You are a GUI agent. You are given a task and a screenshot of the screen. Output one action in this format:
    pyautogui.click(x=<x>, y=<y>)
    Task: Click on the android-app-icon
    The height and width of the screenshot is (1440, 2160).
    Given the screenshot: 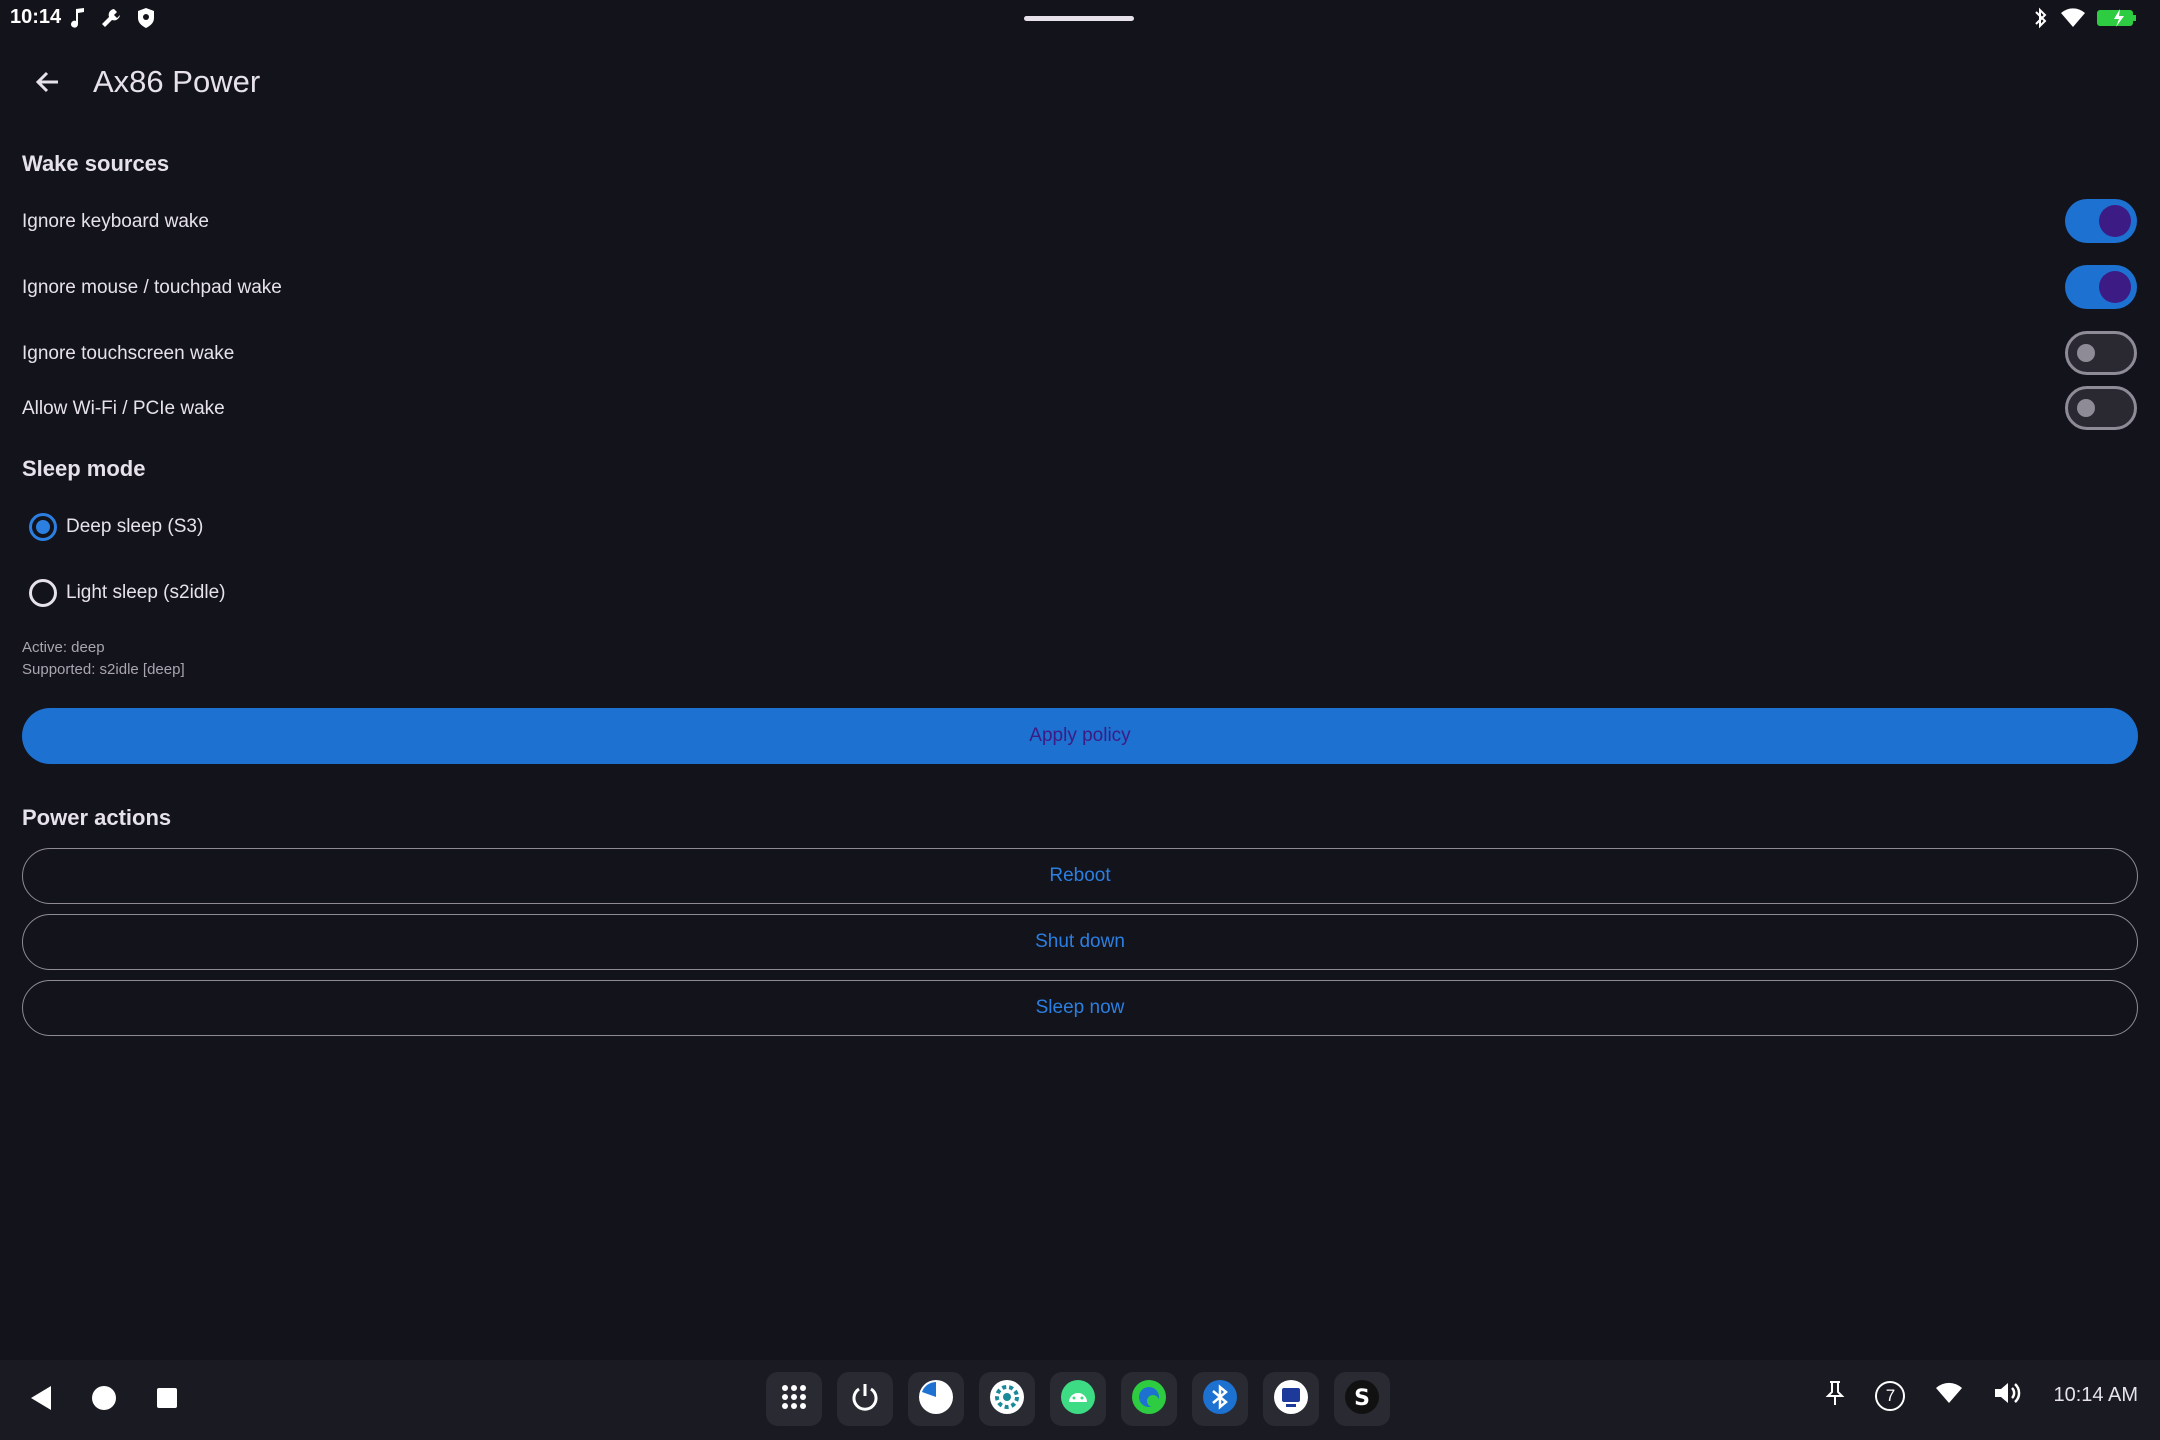 What is the action you would take?
    pyautogui.click(x=1078, y=1399)
    